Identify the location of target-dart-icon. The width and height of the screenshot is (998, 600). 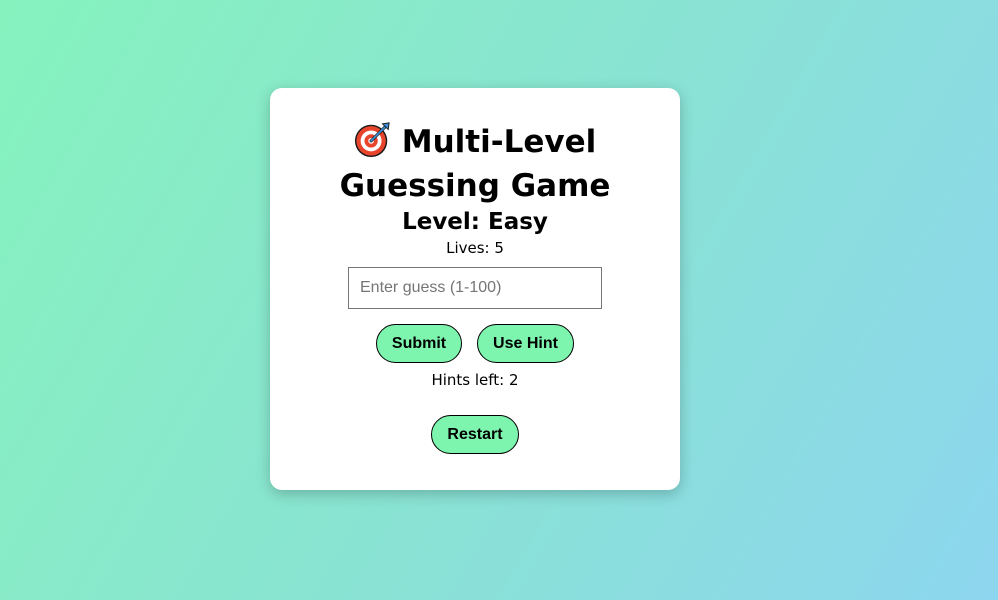
(372, 140).